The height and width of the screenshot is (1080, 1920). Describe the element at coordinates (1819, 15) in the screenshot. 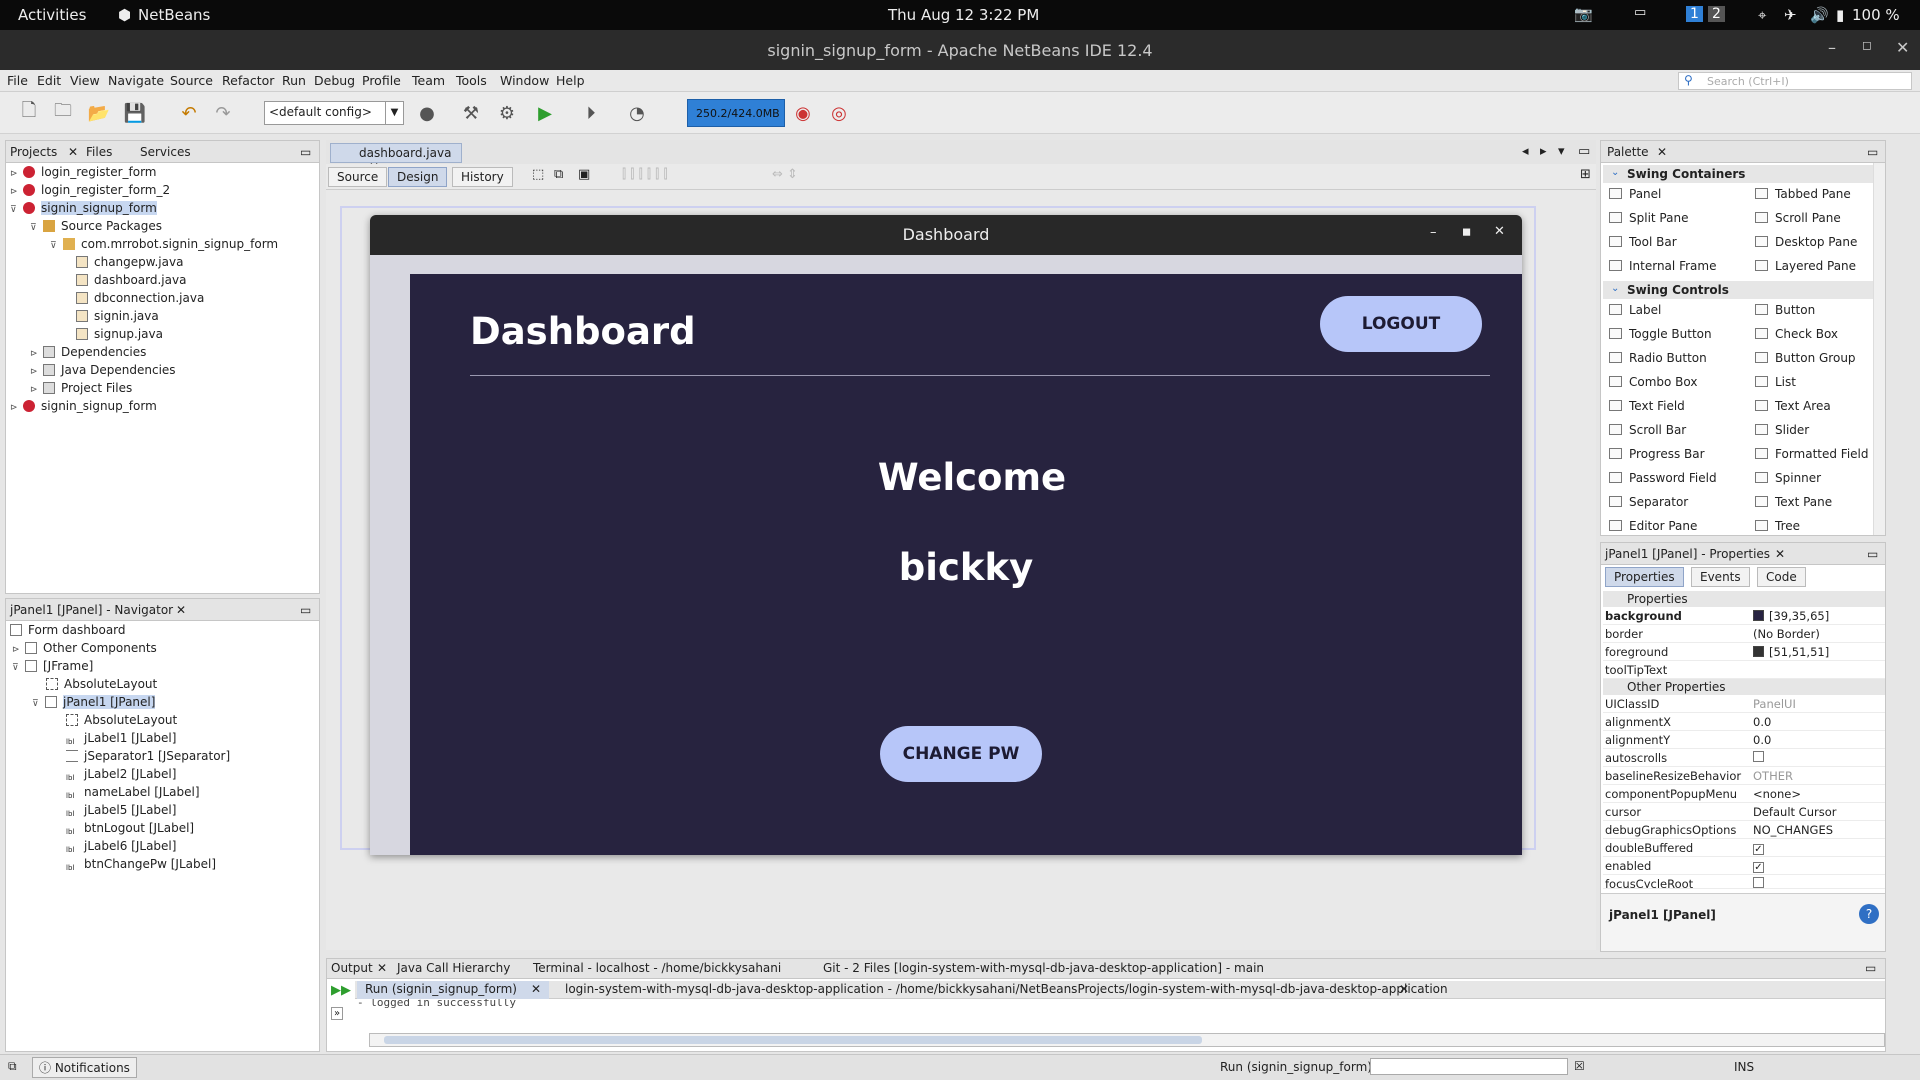

I see `volume-icon: 🔊` at that location.